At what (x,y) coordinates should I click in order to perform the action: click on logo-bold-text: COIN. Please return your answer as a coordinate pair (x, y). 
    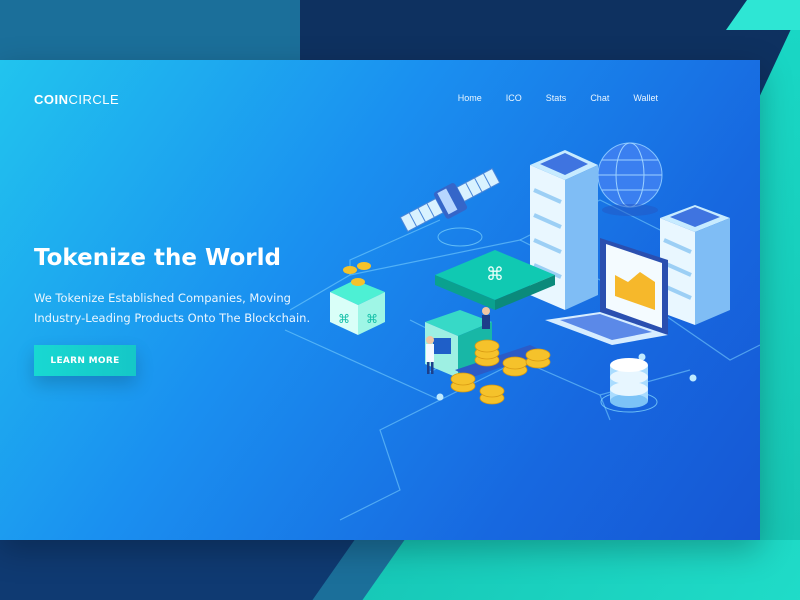
    Looking at the image, I should click on (51, 99).